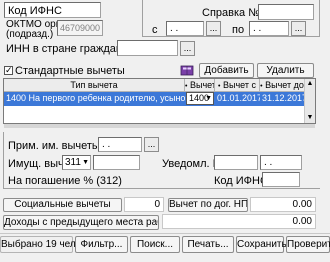 This screenshot has width=330, height=262. Describe the element at coordinates (58, 146) in the screenshot. I see `prim-label: Прим. им. вычеты с` at that location.